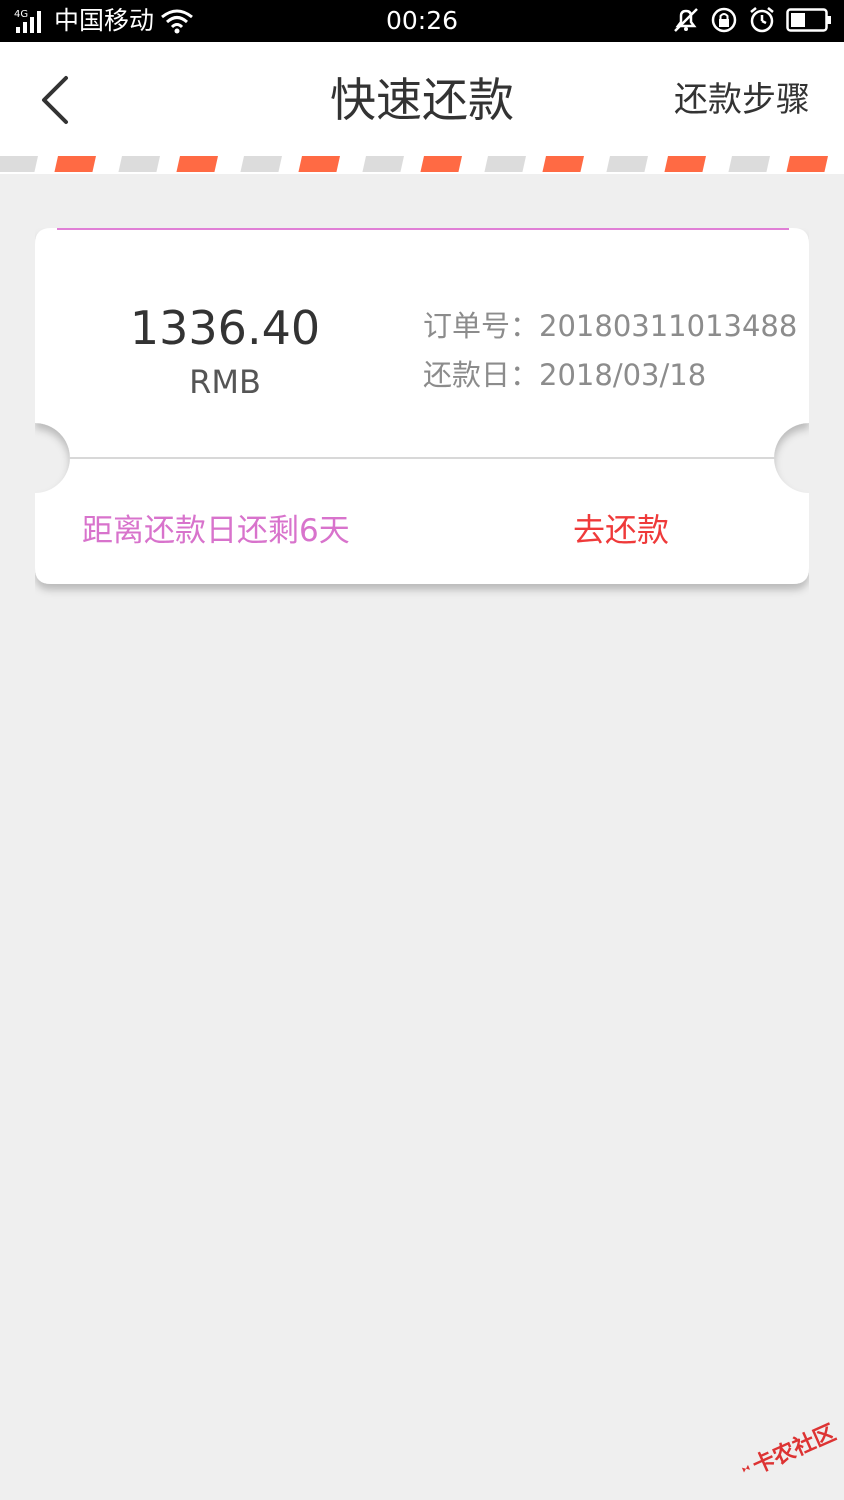  What do you see at coordinates (686, 20) in the screenshot?
I see `mute-icon` at bounding box center [686, 20].